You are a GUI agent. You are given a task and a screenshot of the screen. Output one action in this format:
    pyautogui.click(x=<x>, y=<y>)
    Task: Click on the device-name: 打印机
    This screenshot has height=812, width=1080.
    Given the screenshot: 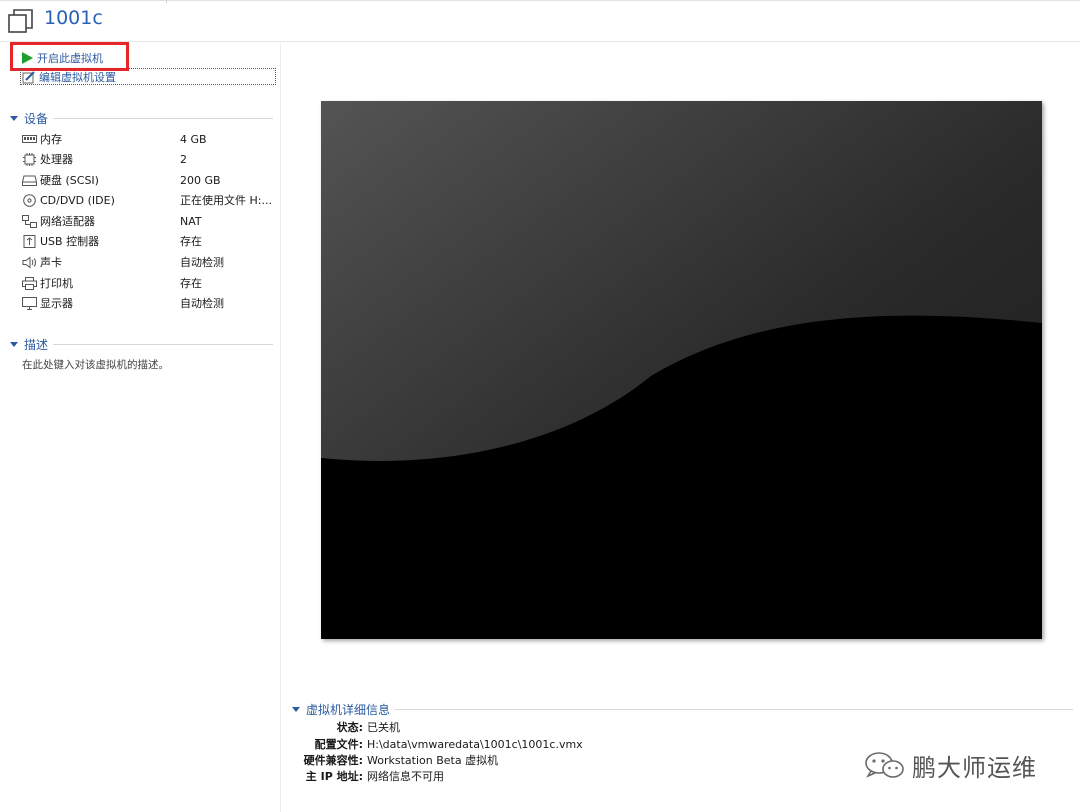 What is the action you would take?
    pyautogui.click(x=56, y=283)
    